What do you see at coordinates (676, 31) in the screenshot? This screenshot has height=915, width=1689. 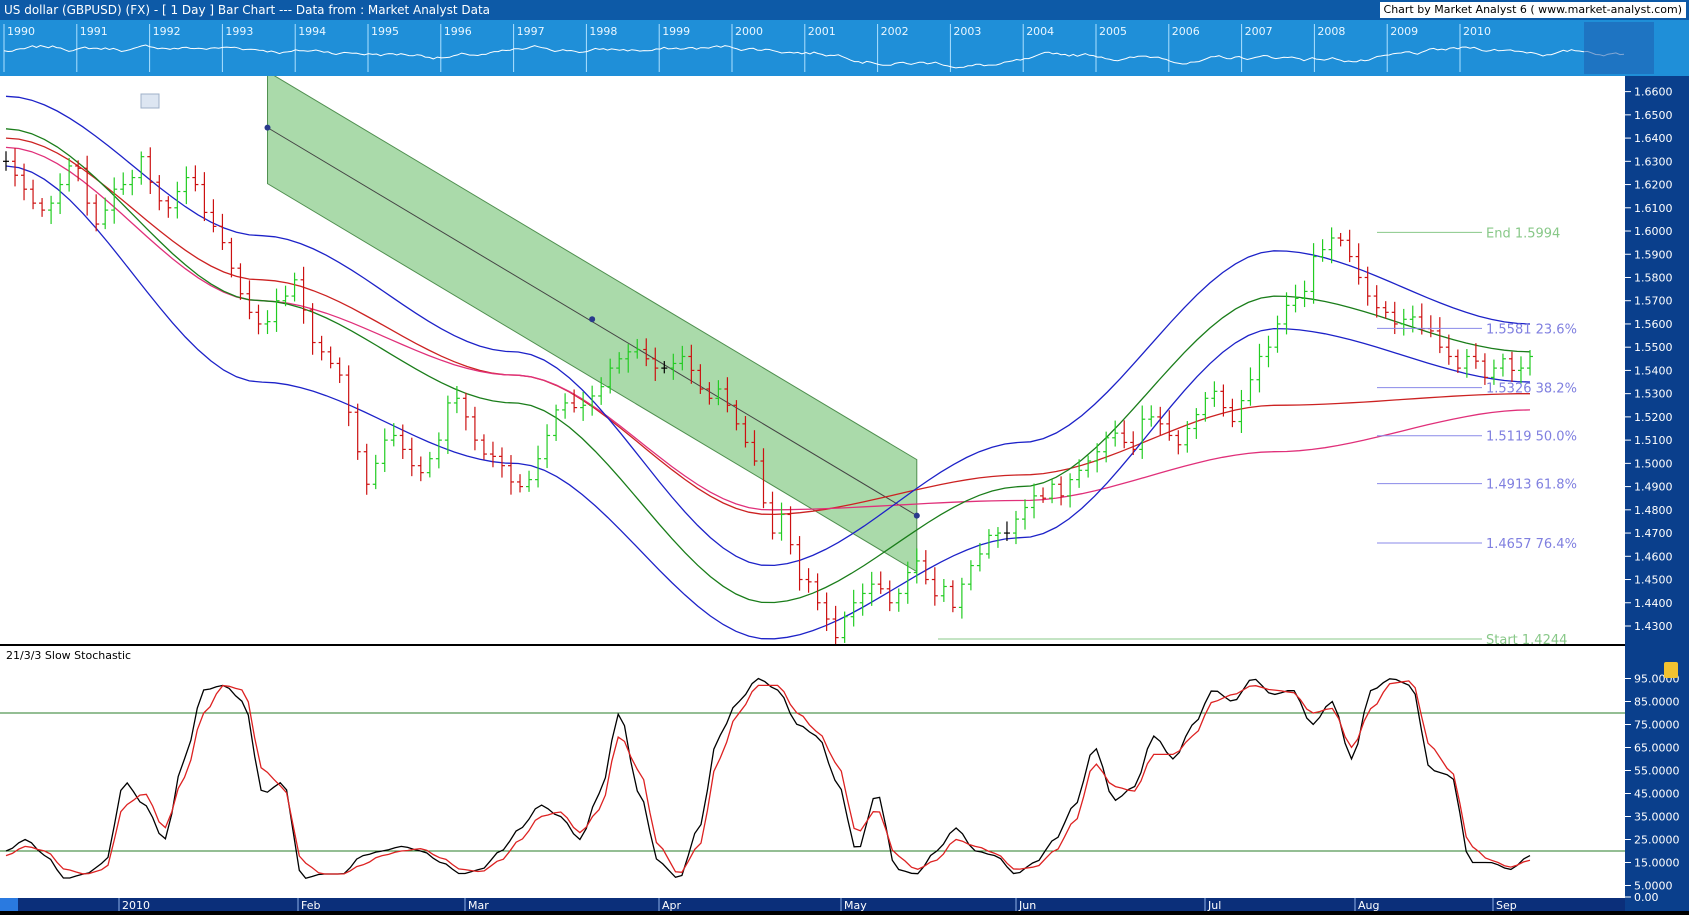 I see `overview-year-label: 1999` at bounding box center [676, 31].